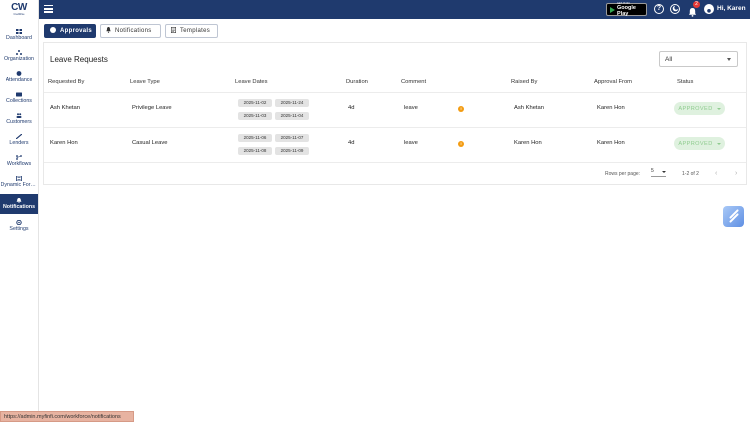 This screenshot has height=422, width=750. Describe the element at coordinates (19, 73) in the screenshot. I see `attendance-icon` at that location.